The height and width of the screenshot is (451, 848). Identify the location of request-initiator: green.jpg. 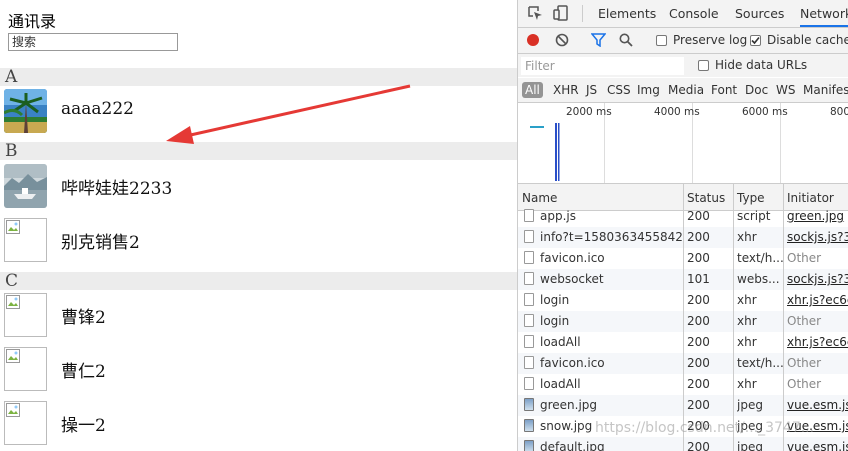
(817, 216).